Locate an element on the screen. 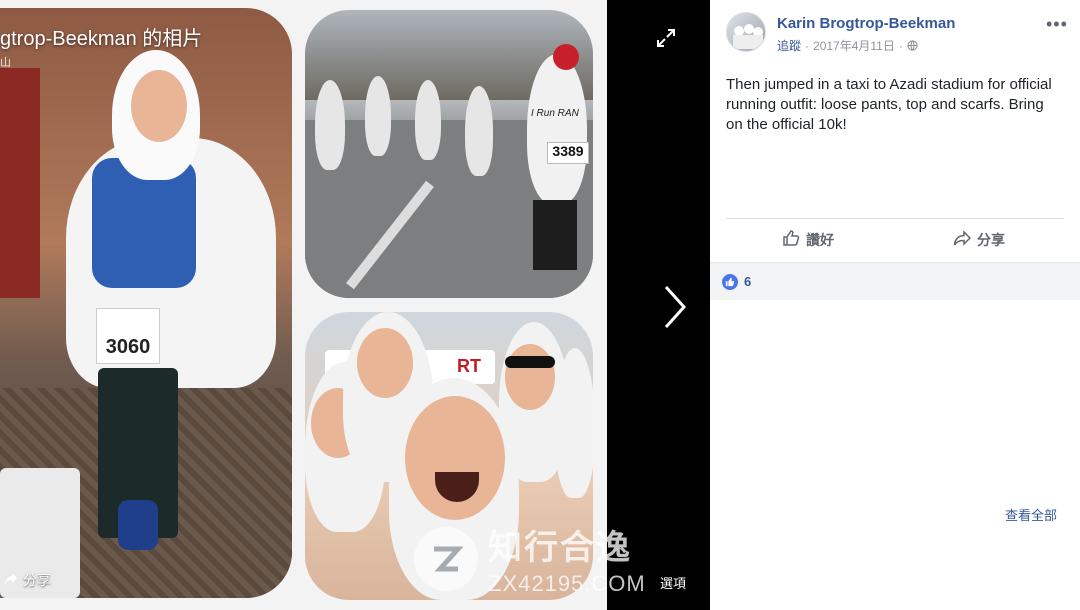 The width and height of the screenshot is (1080, 610). reaction-count: 6 is located at coordinates (748, 281).